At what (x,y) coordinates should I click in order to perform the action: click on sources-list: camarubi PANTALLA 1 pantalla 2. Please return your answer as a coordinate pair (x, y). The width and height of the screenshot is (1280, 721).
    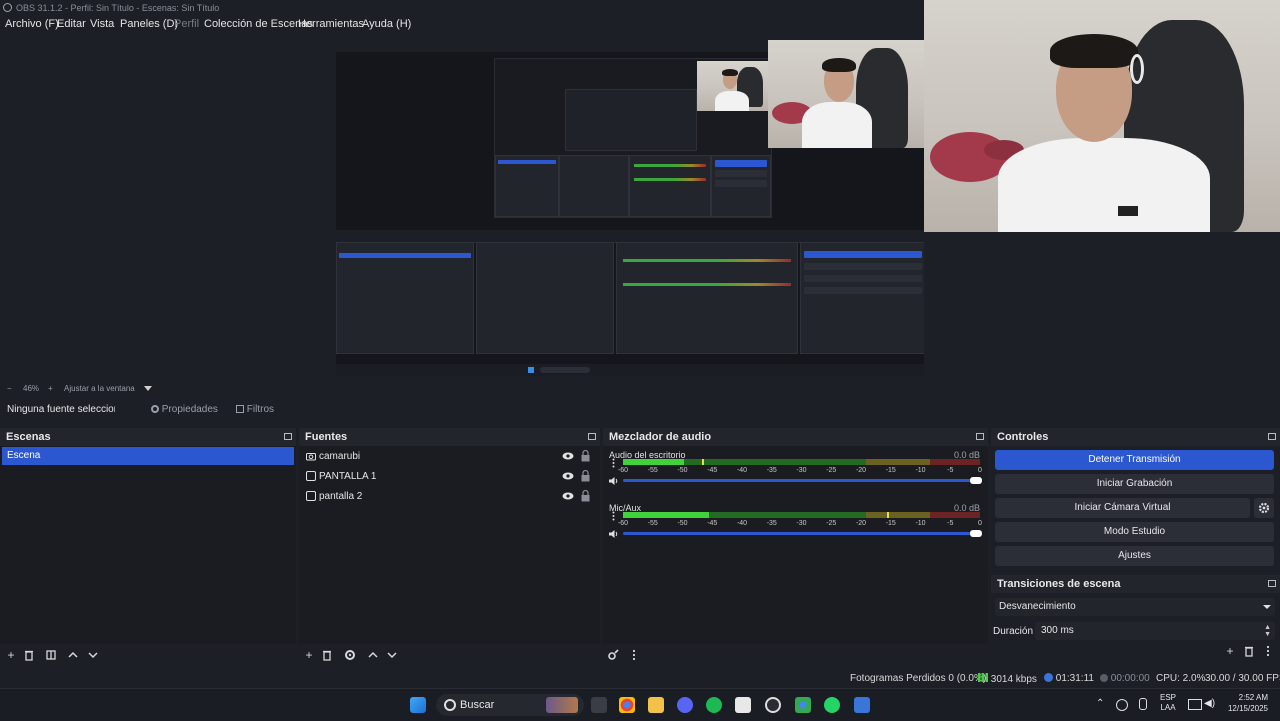
    Looking at the image, I should click on (449, 545).